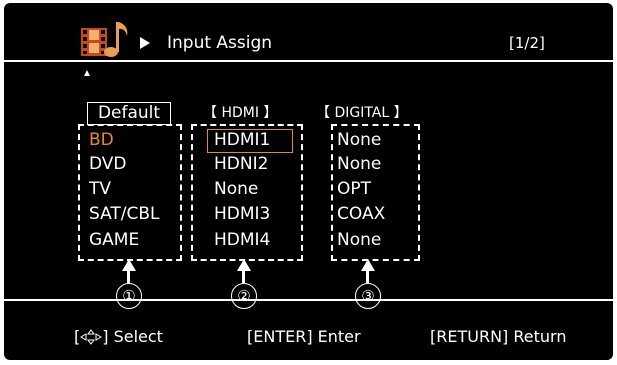 Image resolution: width=617 pixels, height=365 pixels. I want to click on page-indicator: [1/2], so click(527, 43).